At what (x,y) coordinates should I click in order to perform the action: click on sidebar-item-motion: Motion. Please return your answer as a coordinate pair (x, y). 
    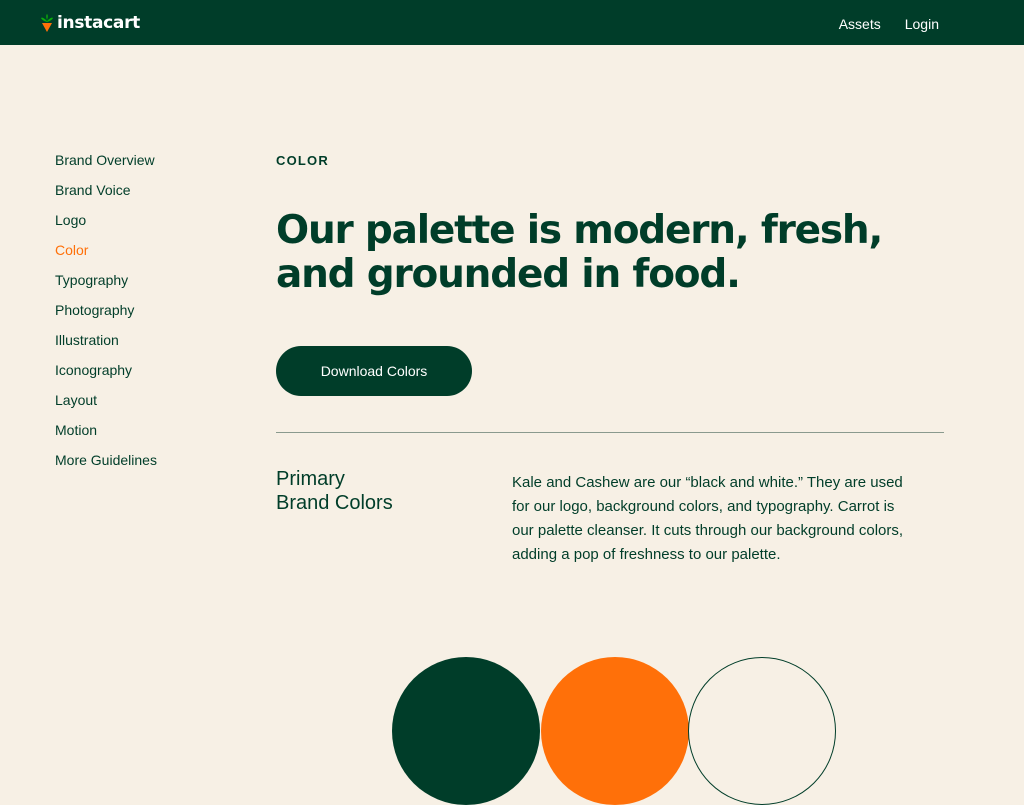
    Looking at the image, I should click on (106, 436).